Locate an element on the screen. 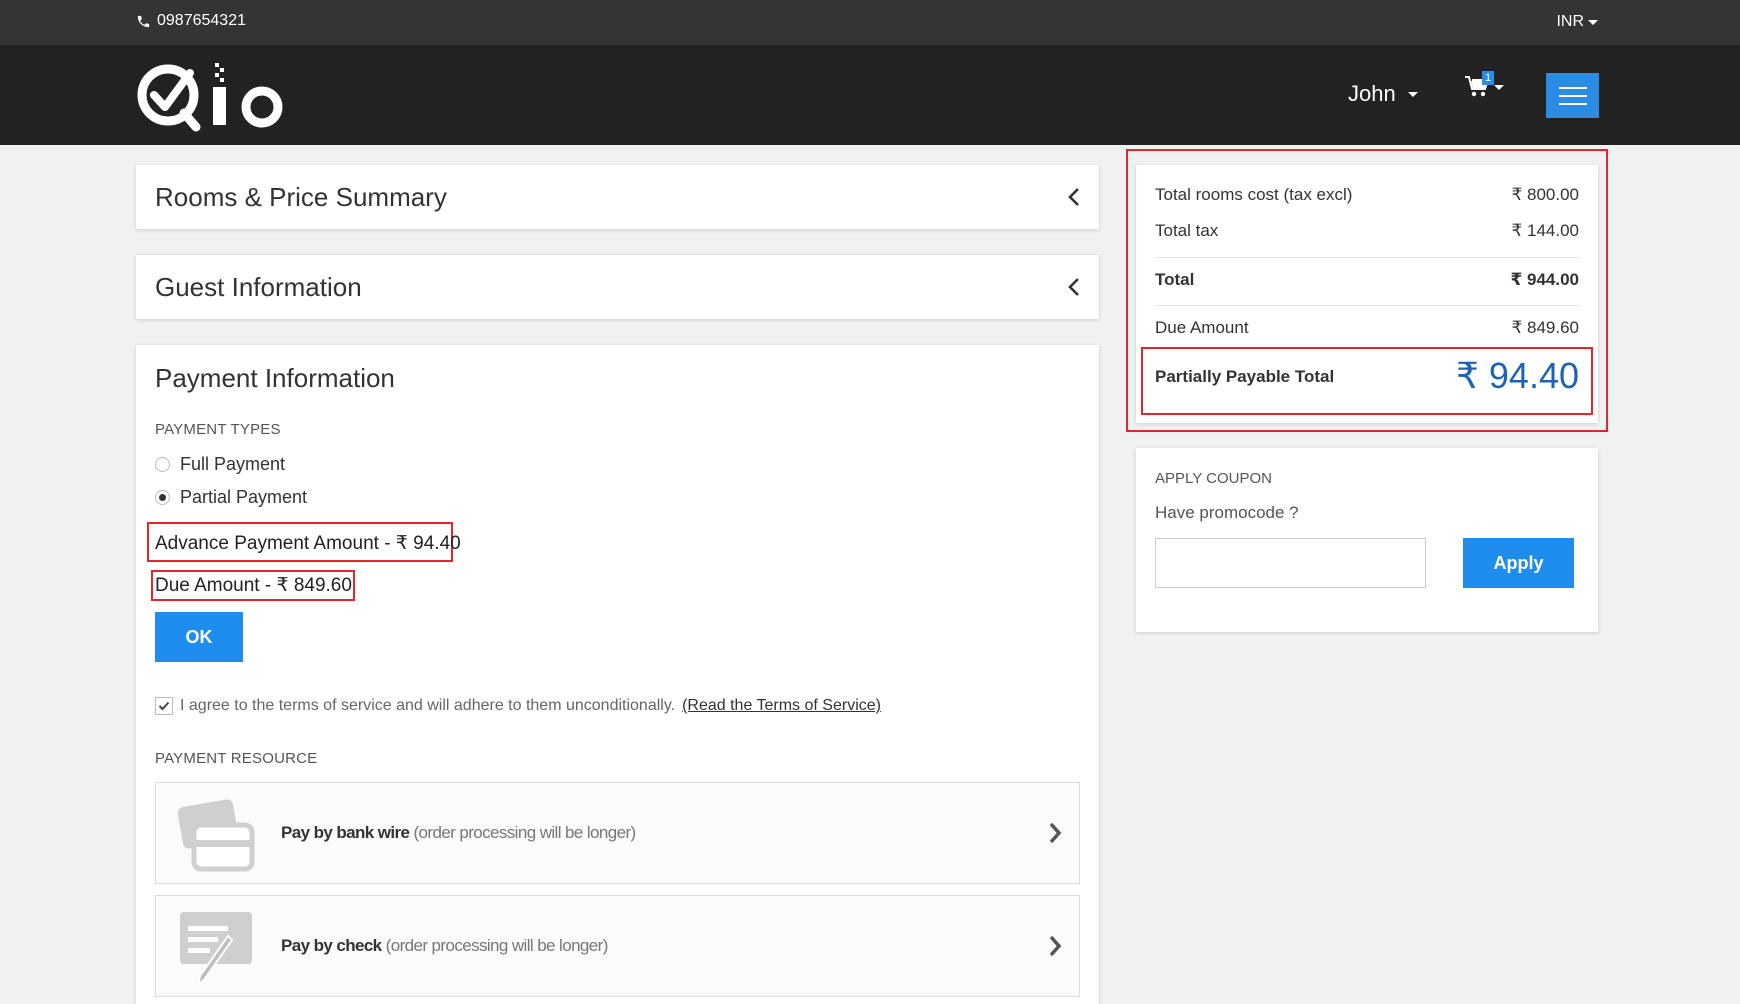 This screenshot has width=1740, height=1004. due-amount-value: ₹ 849.60 is located at coordinates (1545, 327).